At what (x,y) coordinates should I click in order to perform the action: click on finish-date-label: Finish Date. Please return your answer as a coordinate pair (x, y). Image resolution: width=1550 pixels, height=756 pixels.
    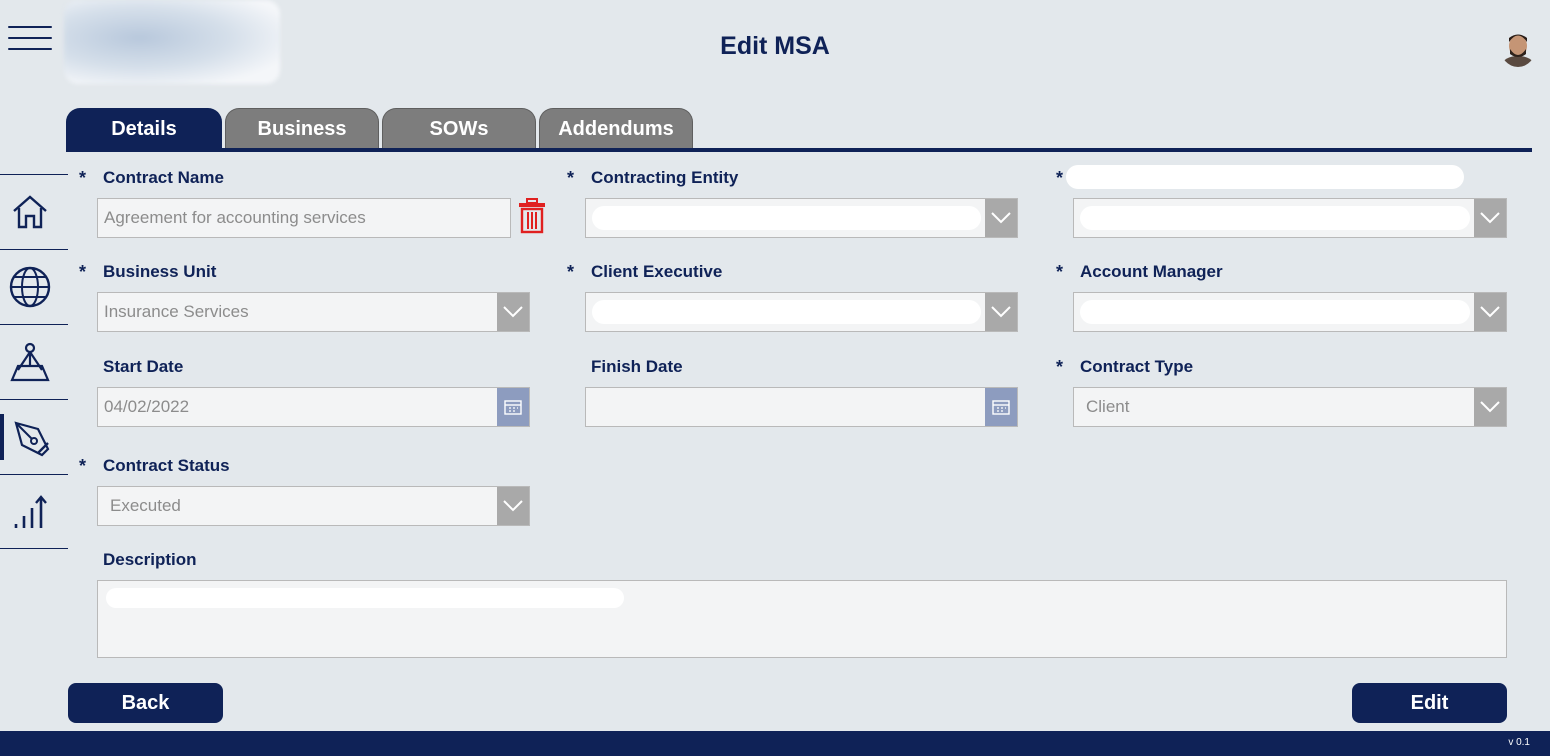
    Looking at the image, I should click on (637, 366).